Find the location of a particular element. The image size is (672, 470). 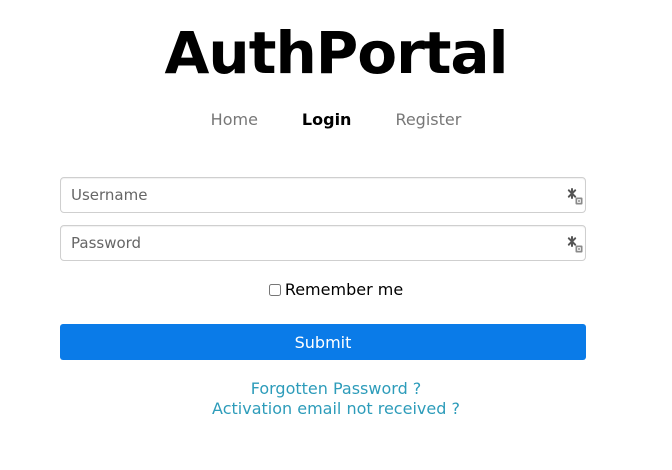

nav-register-link: Register is located at coordinates (428, 119).